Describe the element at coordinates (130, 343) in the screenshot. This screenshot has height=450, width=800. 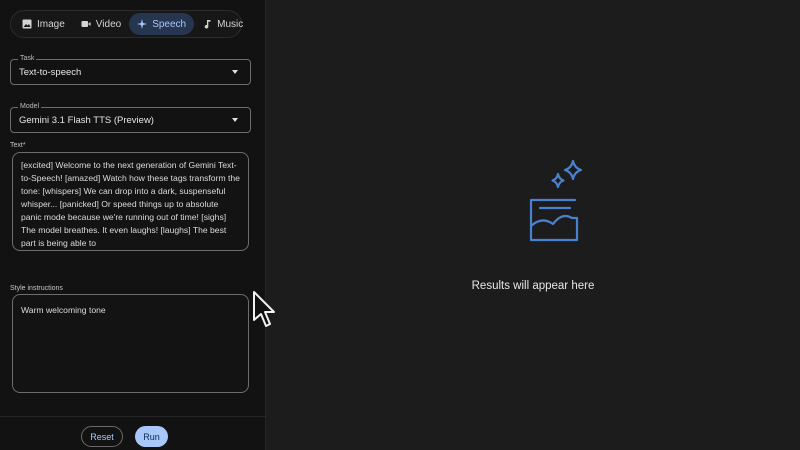
I see `style-instructions-input: Warm welcoming tone` at that location.